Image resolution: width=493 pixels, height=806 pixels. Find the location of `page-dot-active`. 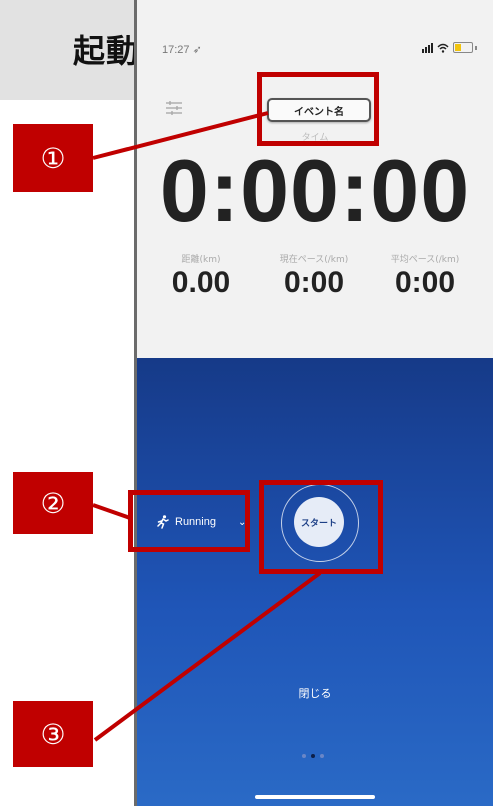

page-dot-active is located at coordinates (313, 756).